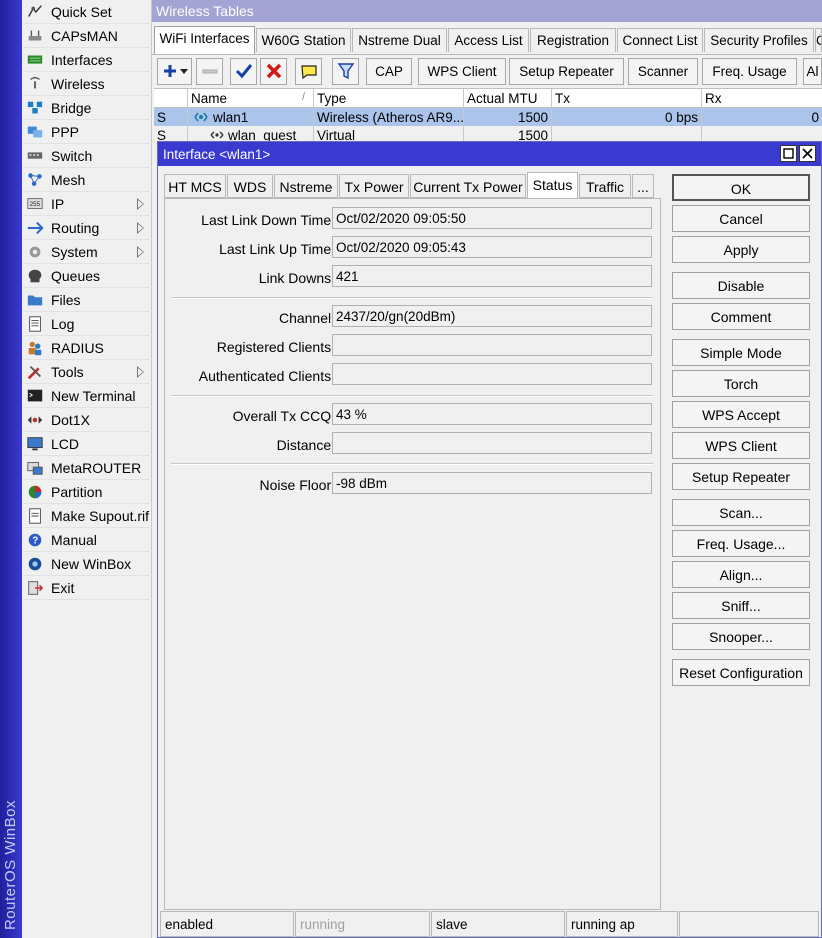 The image size is (822, 938). What do you see at coordinates (87, 156) in the screenshot?
I see `sidebar-item-switch: Switch` at bounding box center [87, 156].